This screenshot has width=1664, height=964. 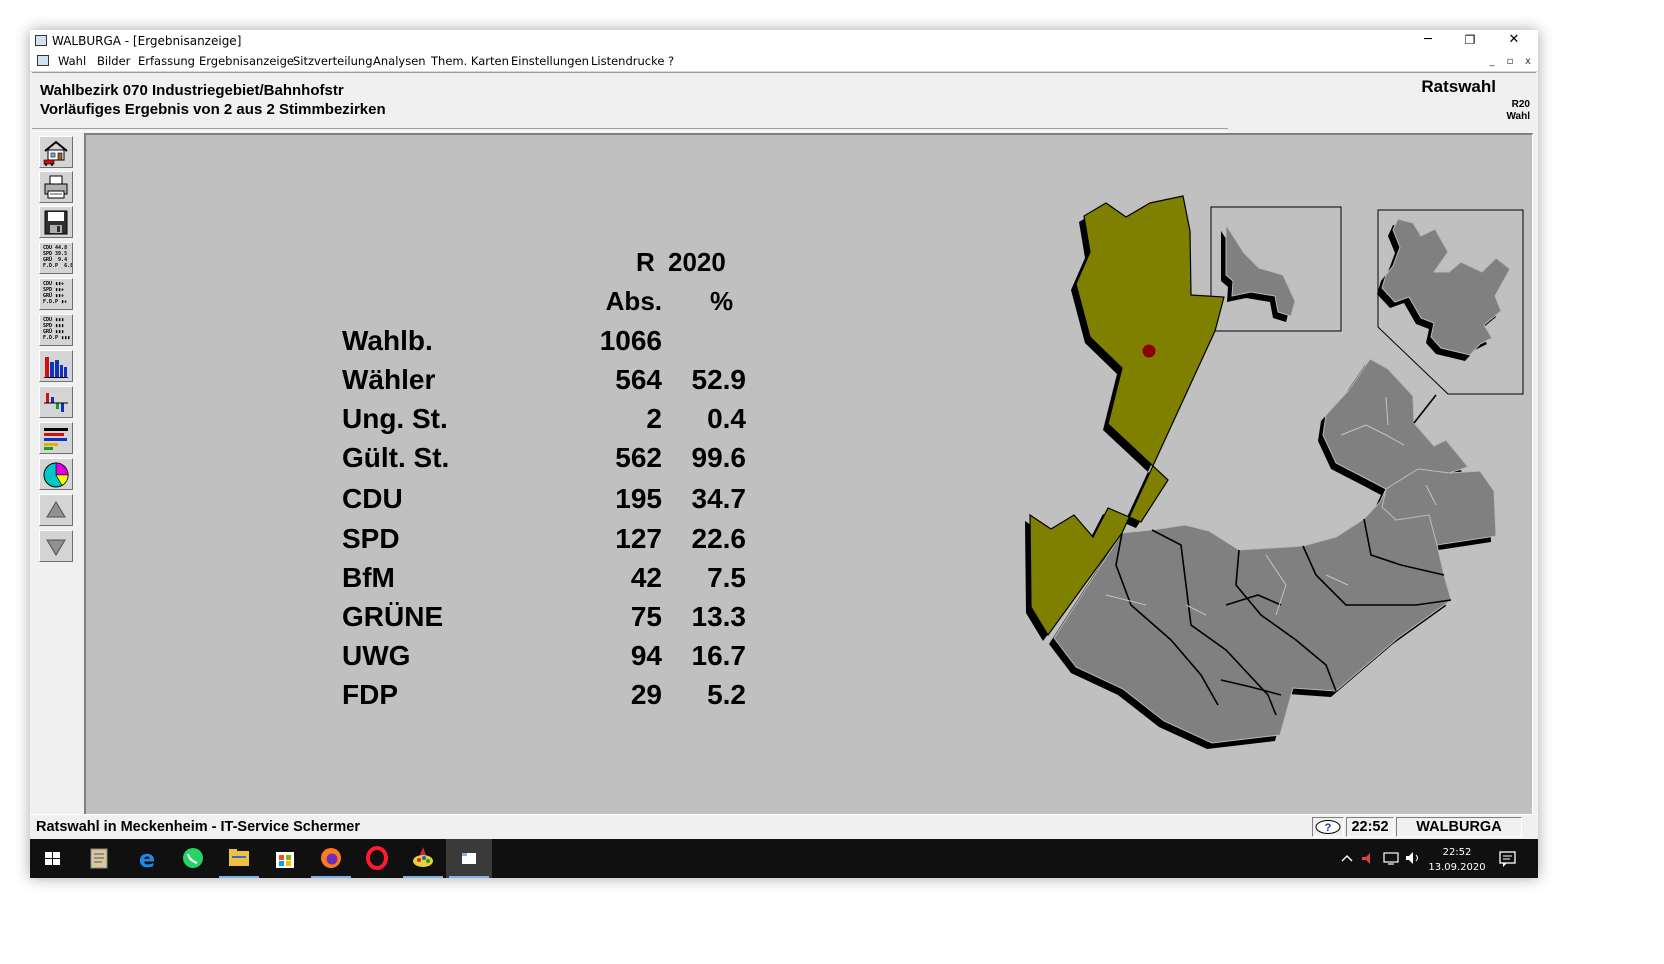 What do you see at coordinates (627, 61) in the screenshot?
I see `menu-listendrucke: Listendrucke` at bounding box center [627, 61].